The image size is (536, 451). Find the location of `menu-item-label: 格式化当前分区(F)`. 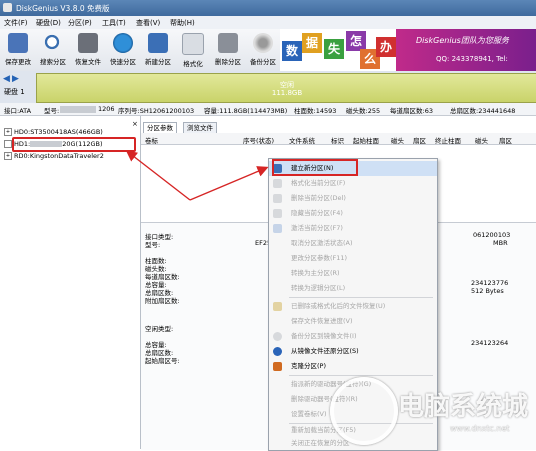

menu-item-label: 格式化当前分区(F) is located at coordinates (318, 183).